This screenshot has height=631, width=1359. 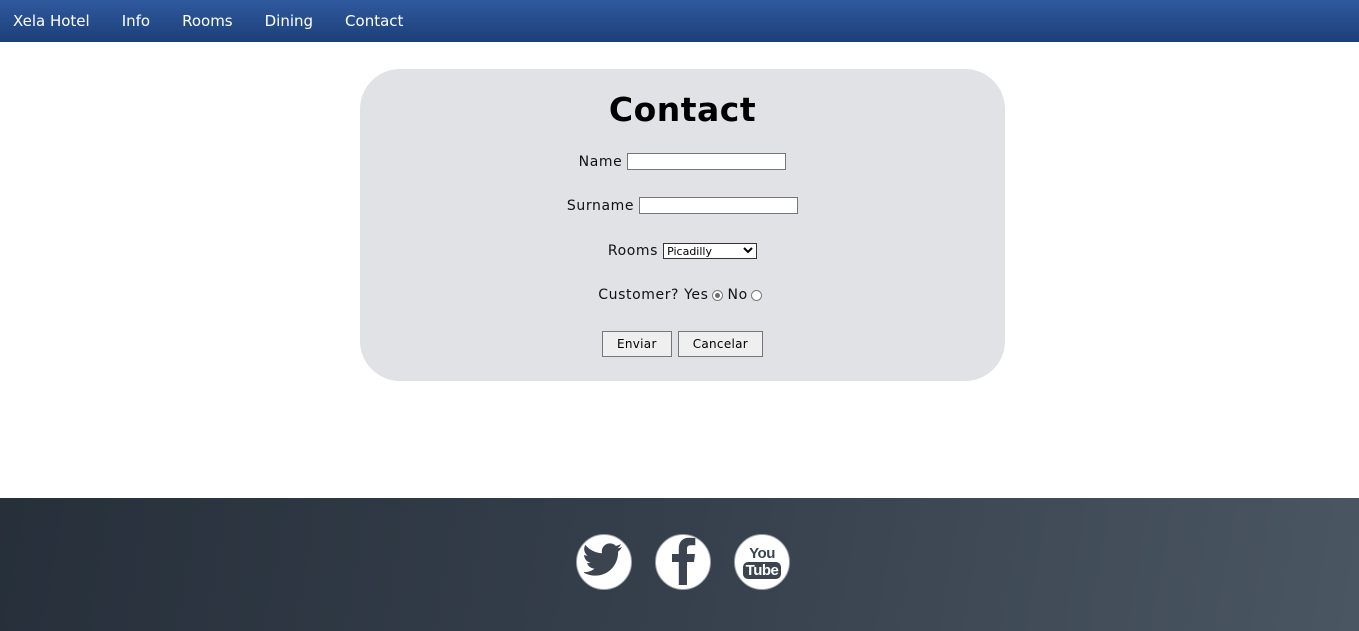 What do you see at coordinates (682, 295) in the screenshot?
I see `customer-row: Customer? Yes No` at bounding box center [682, 295].